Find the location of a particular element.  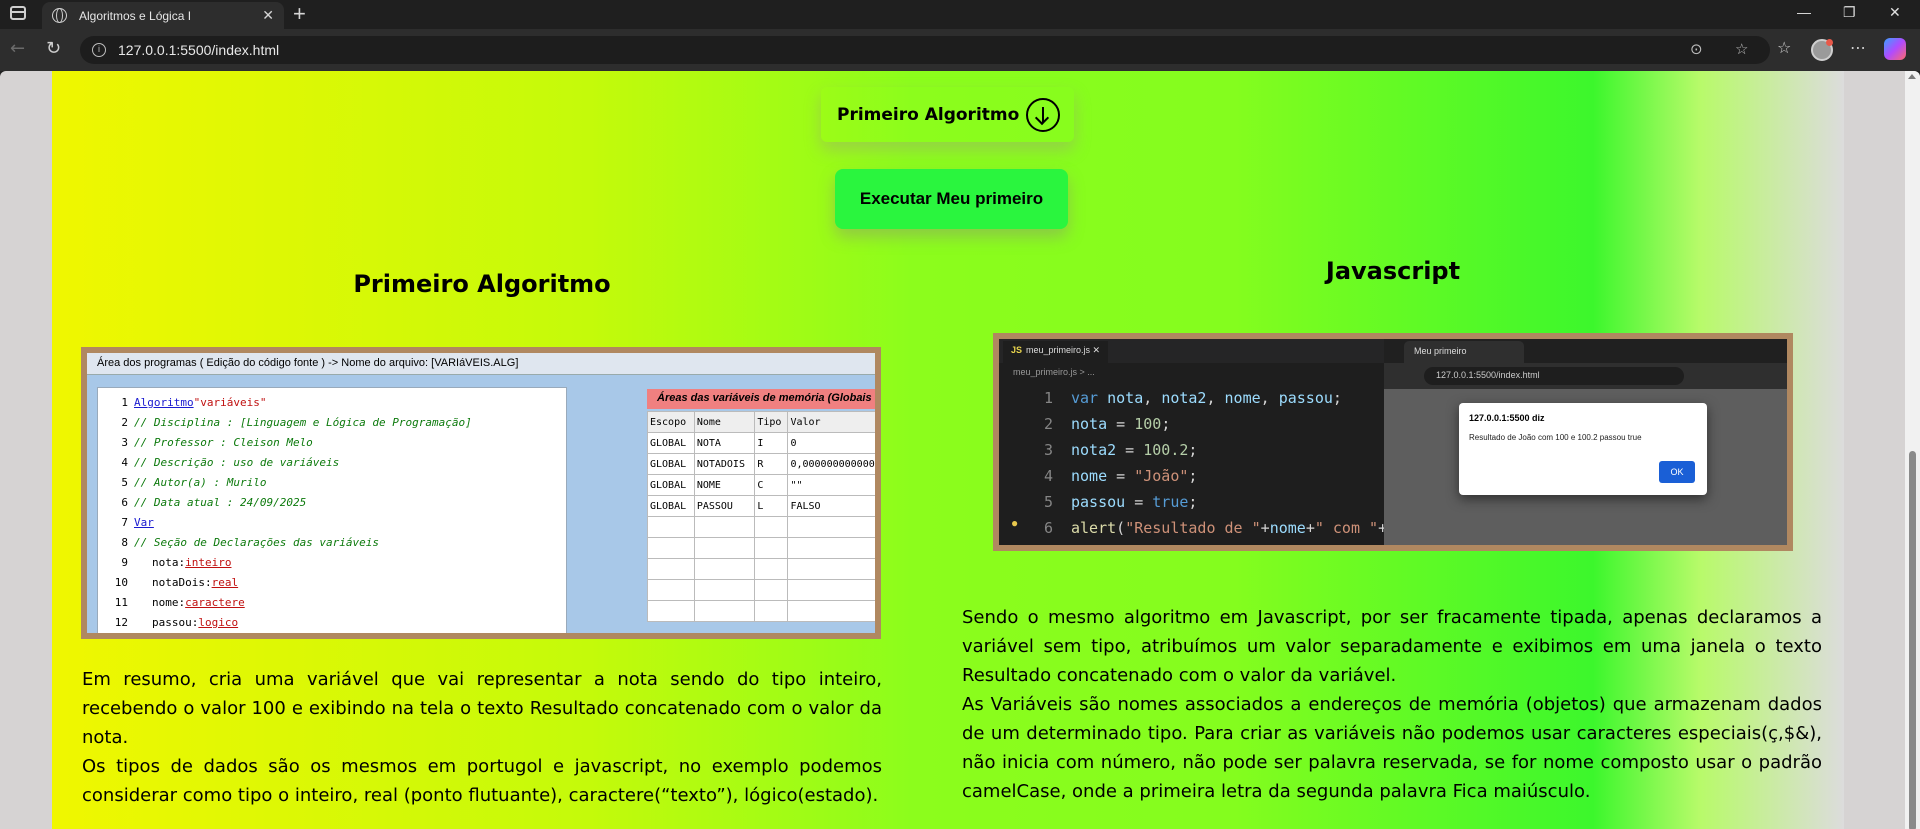

visualg-code-line: 7 Var is located at coordinates (137, 522).